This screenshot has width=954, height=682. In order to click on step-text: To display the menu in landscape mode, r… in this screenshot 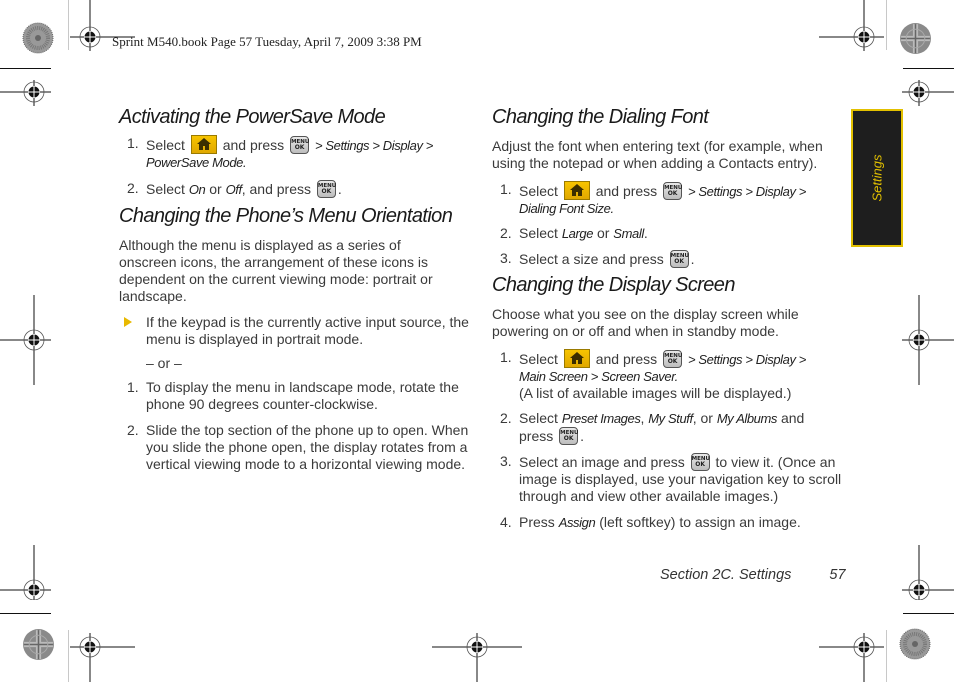, I will do `click(302, 395)`.